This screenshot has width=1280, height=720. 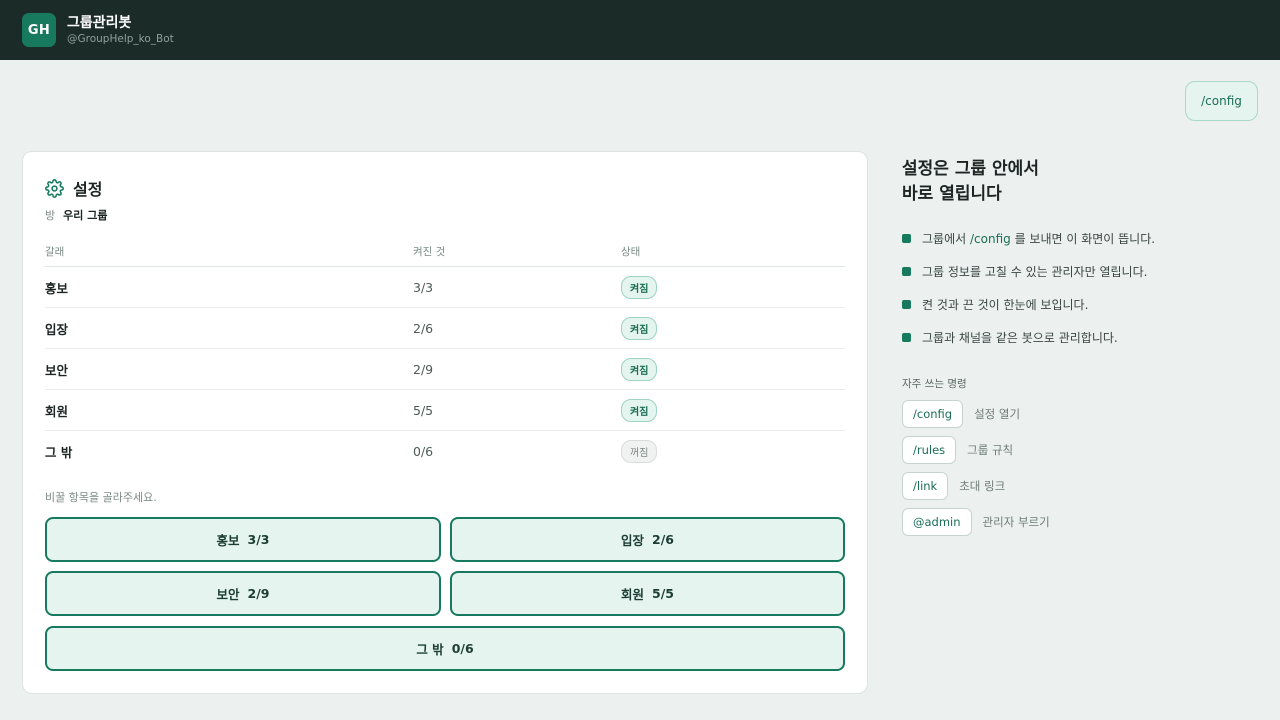 What do you see at coordinates (57, 288) in the screenshot?
I see `row-category: 홍보` at bounding box center [57, 288].